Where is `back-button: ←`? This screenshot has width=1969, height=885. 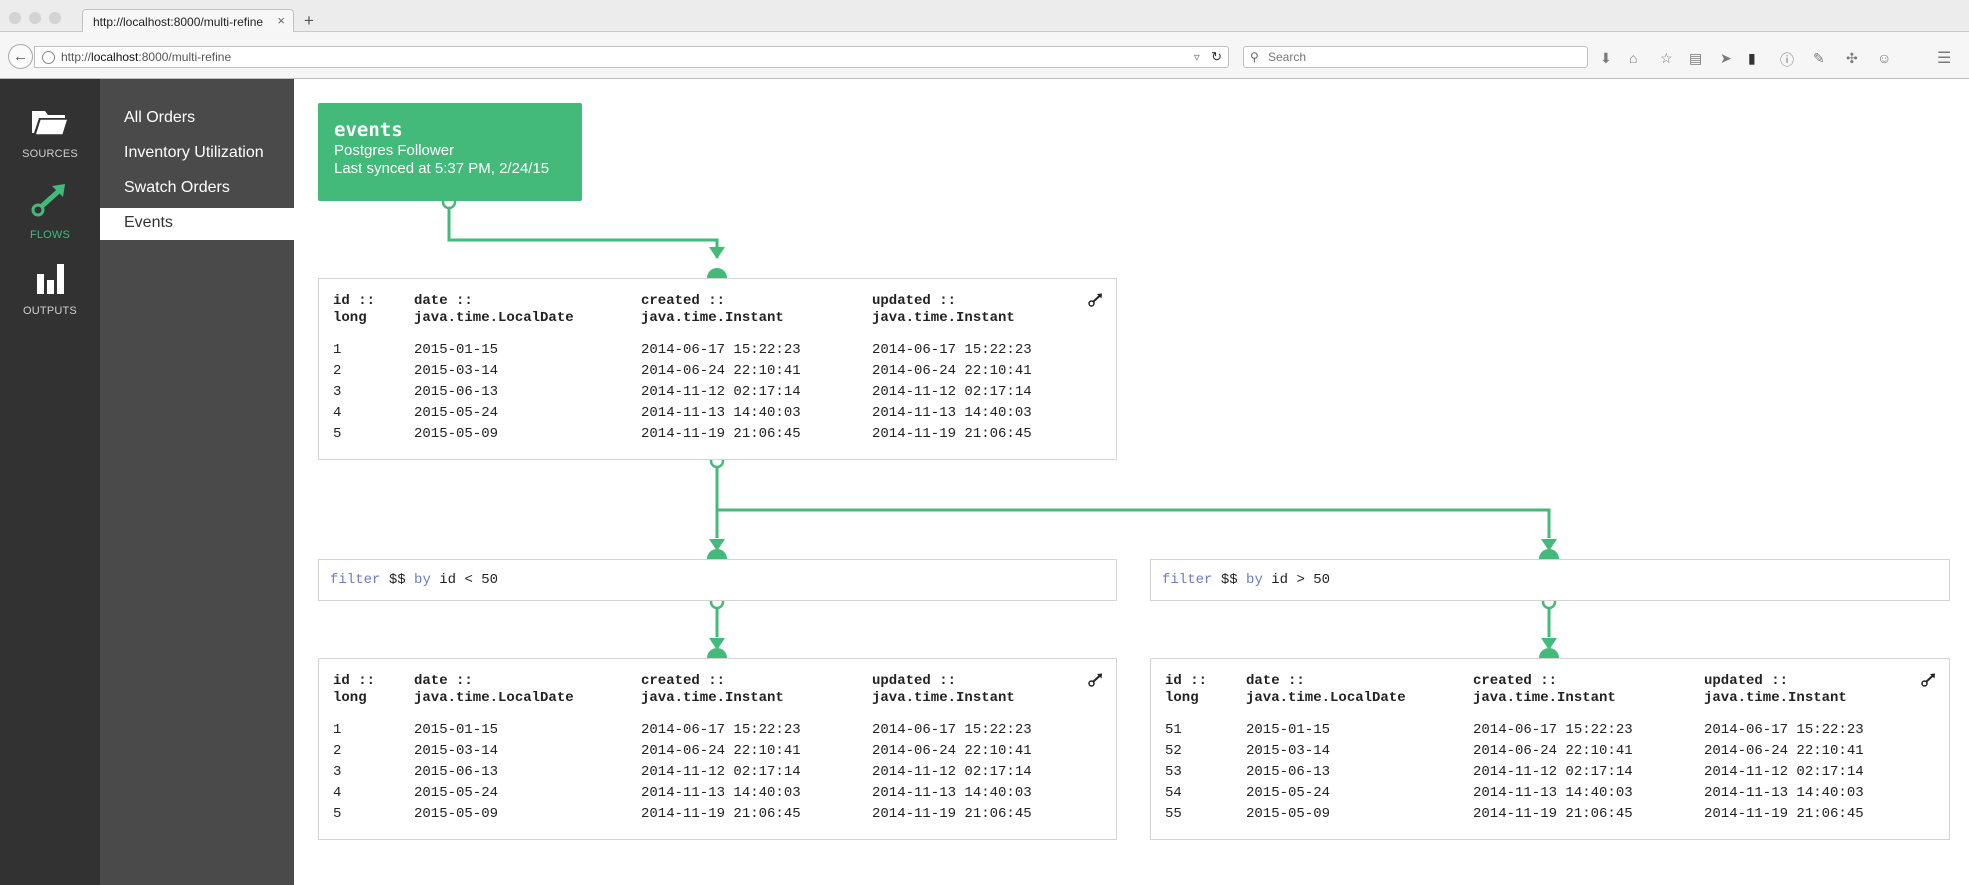
back-button: ← is located at coordinates (20, 56).